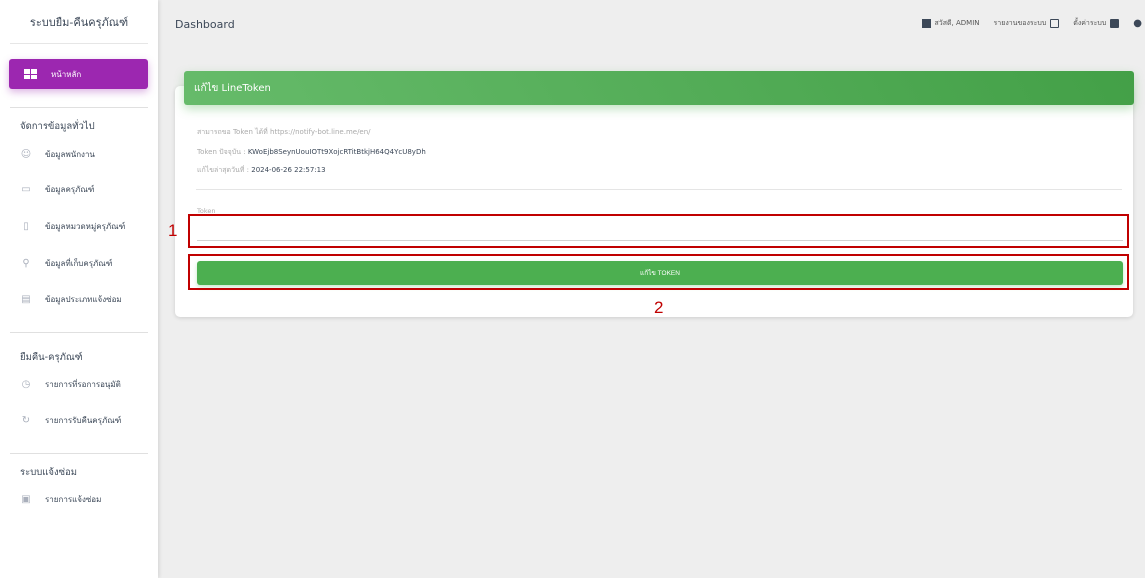 This screenshot has height=578, width=1145. What do you see at coordinates (49, 472) in the screenshot?
I see `section-title-repair: ระบบแจ้งซ่อม` at bounding box center [49, 472].